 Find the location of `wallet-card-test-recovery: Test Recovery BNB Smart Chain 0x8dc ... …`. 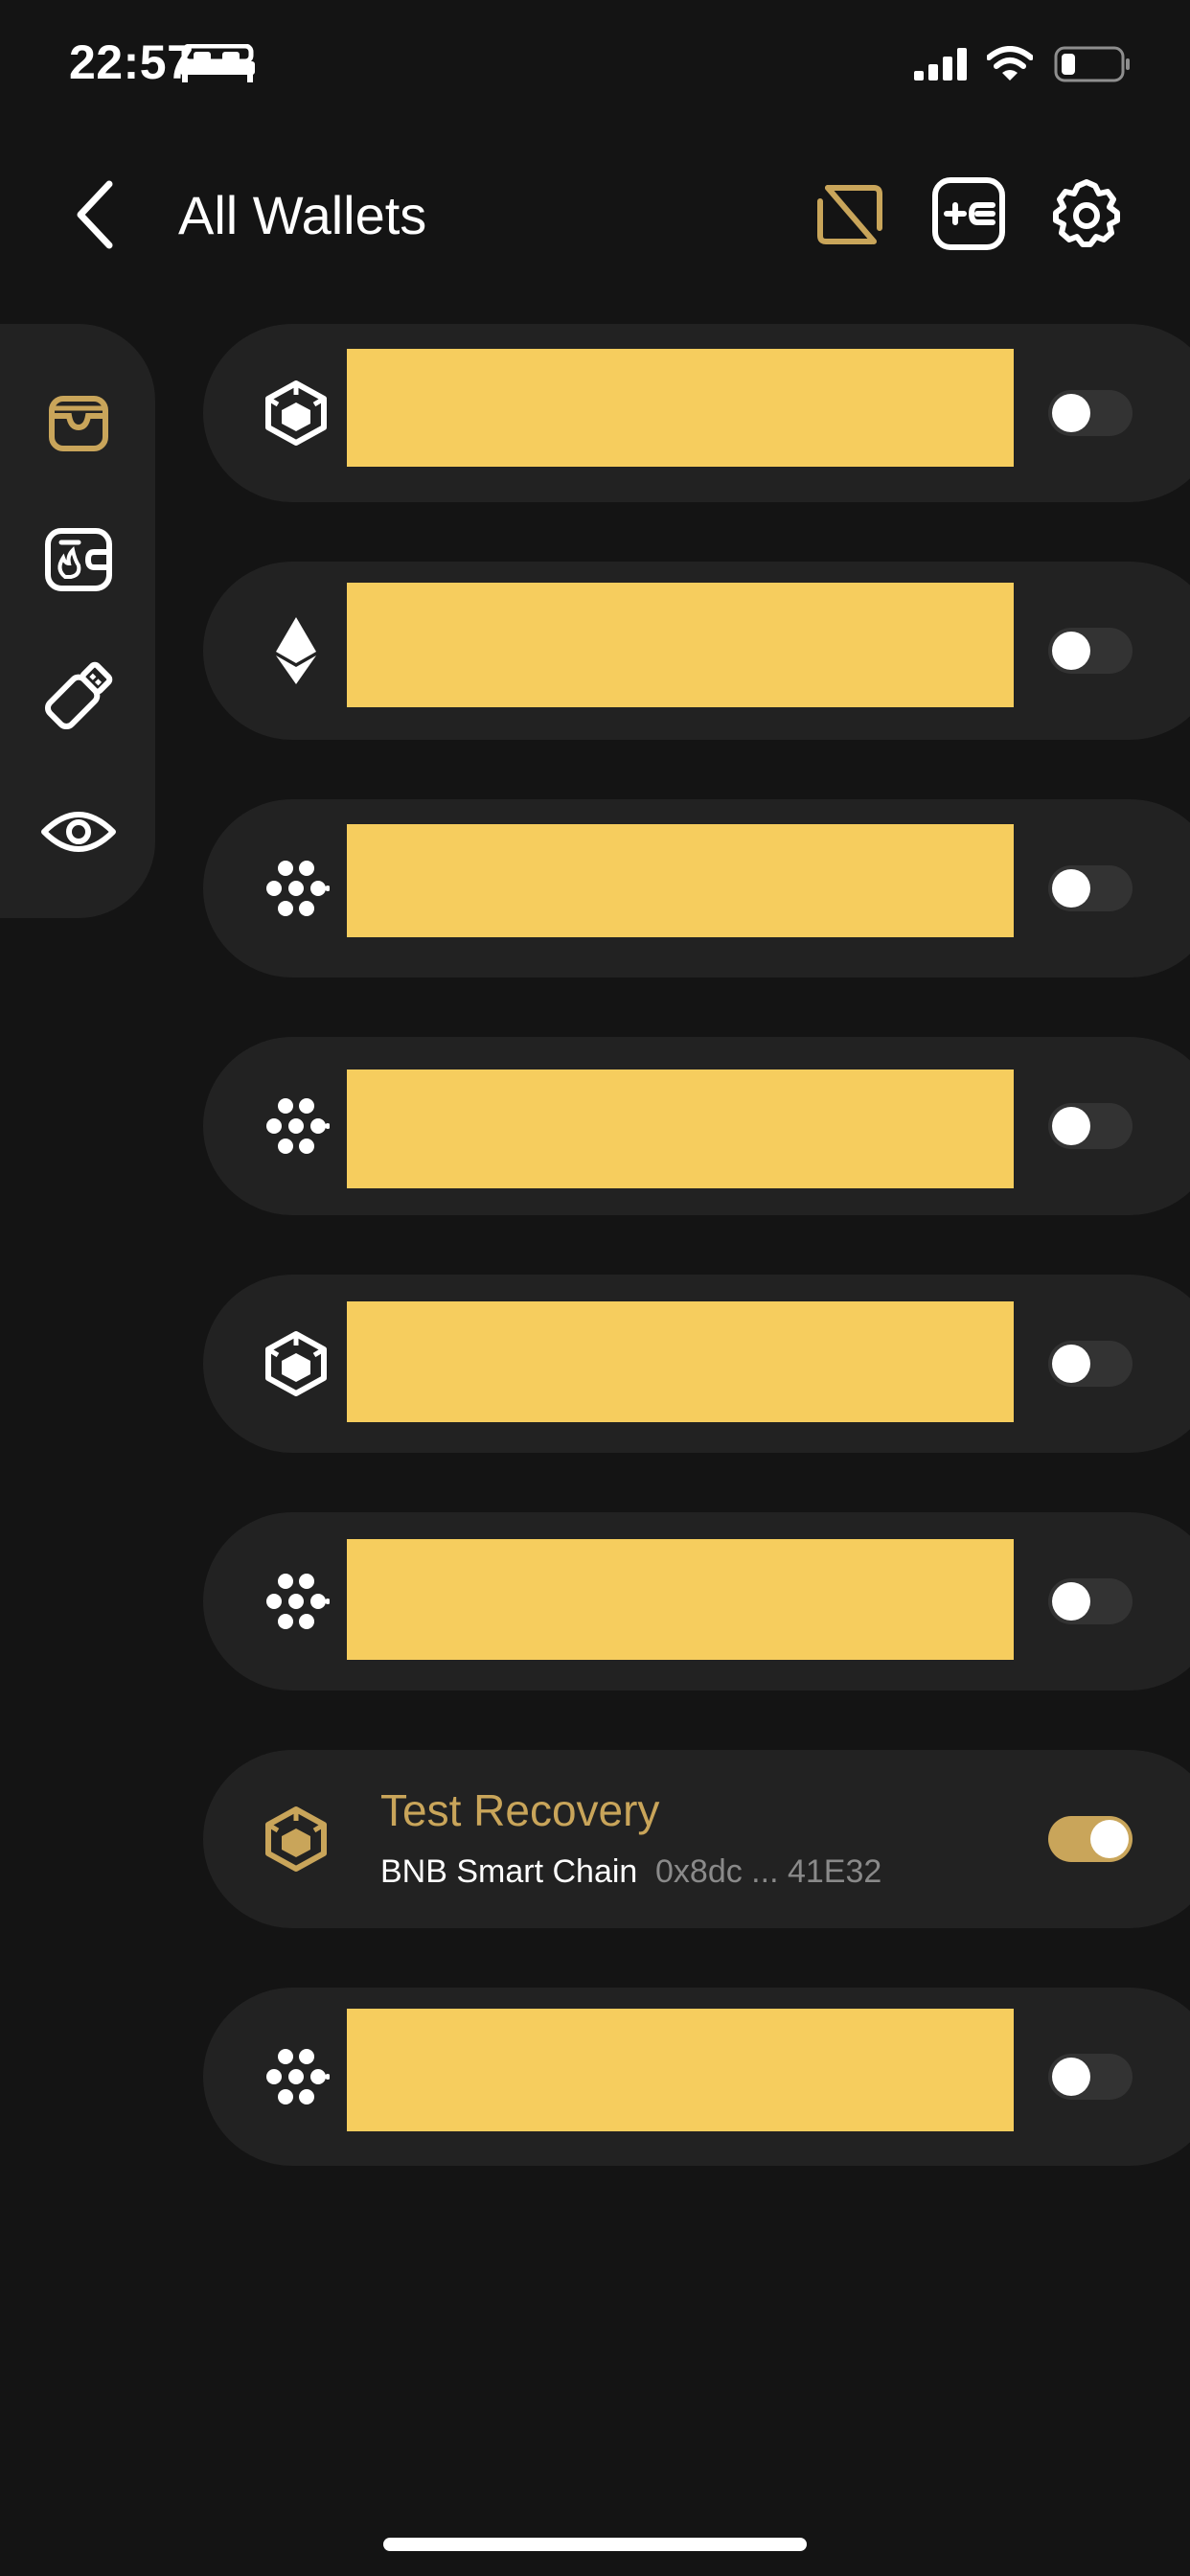

wallet-card-test-recovery: Test Recovery BNB Smart Chain 0x8dc ... … is located at coordinates (697, 1839).